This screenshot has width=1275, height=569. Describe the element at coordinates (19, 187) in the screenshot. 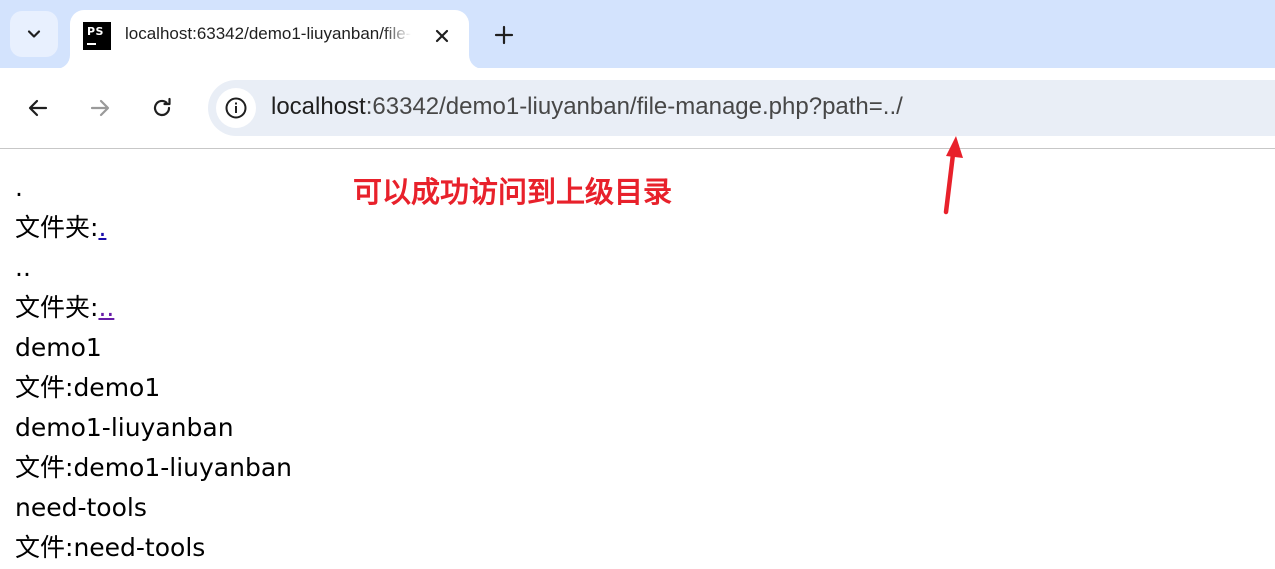

I see `list-item-name: .` at that location.